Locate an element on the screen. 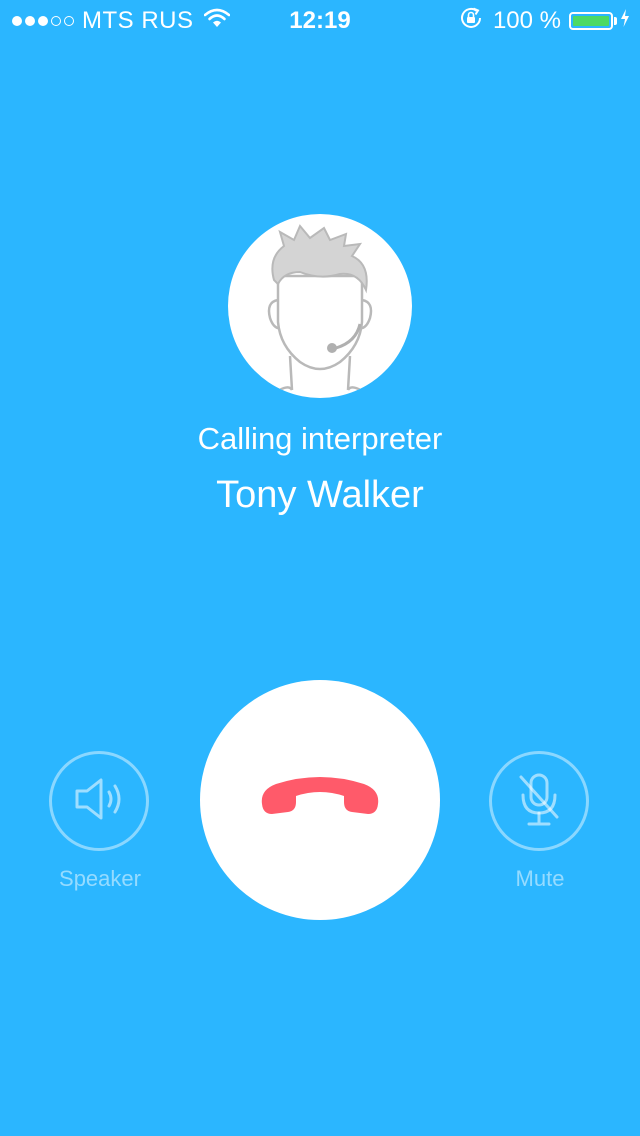 Image resolution: width=640 pixels, height=1136 pixels. battery-fill is located at coordinates (591, 21).